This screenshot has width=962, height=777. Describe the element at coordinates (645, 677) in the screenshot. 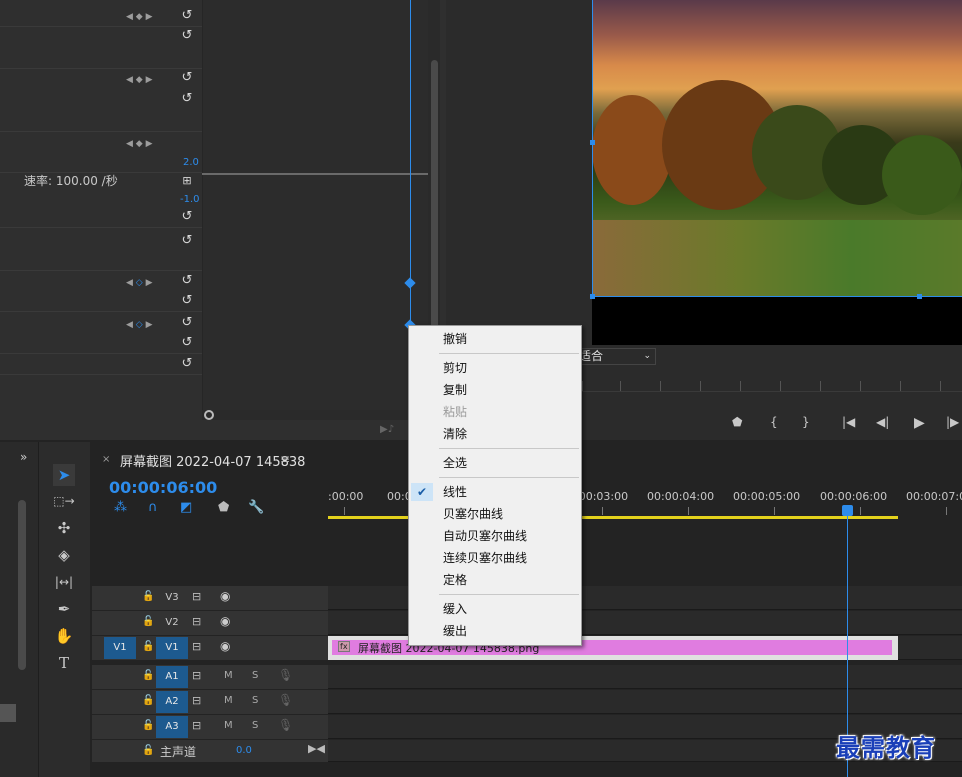

I see `track-a1` at that location.